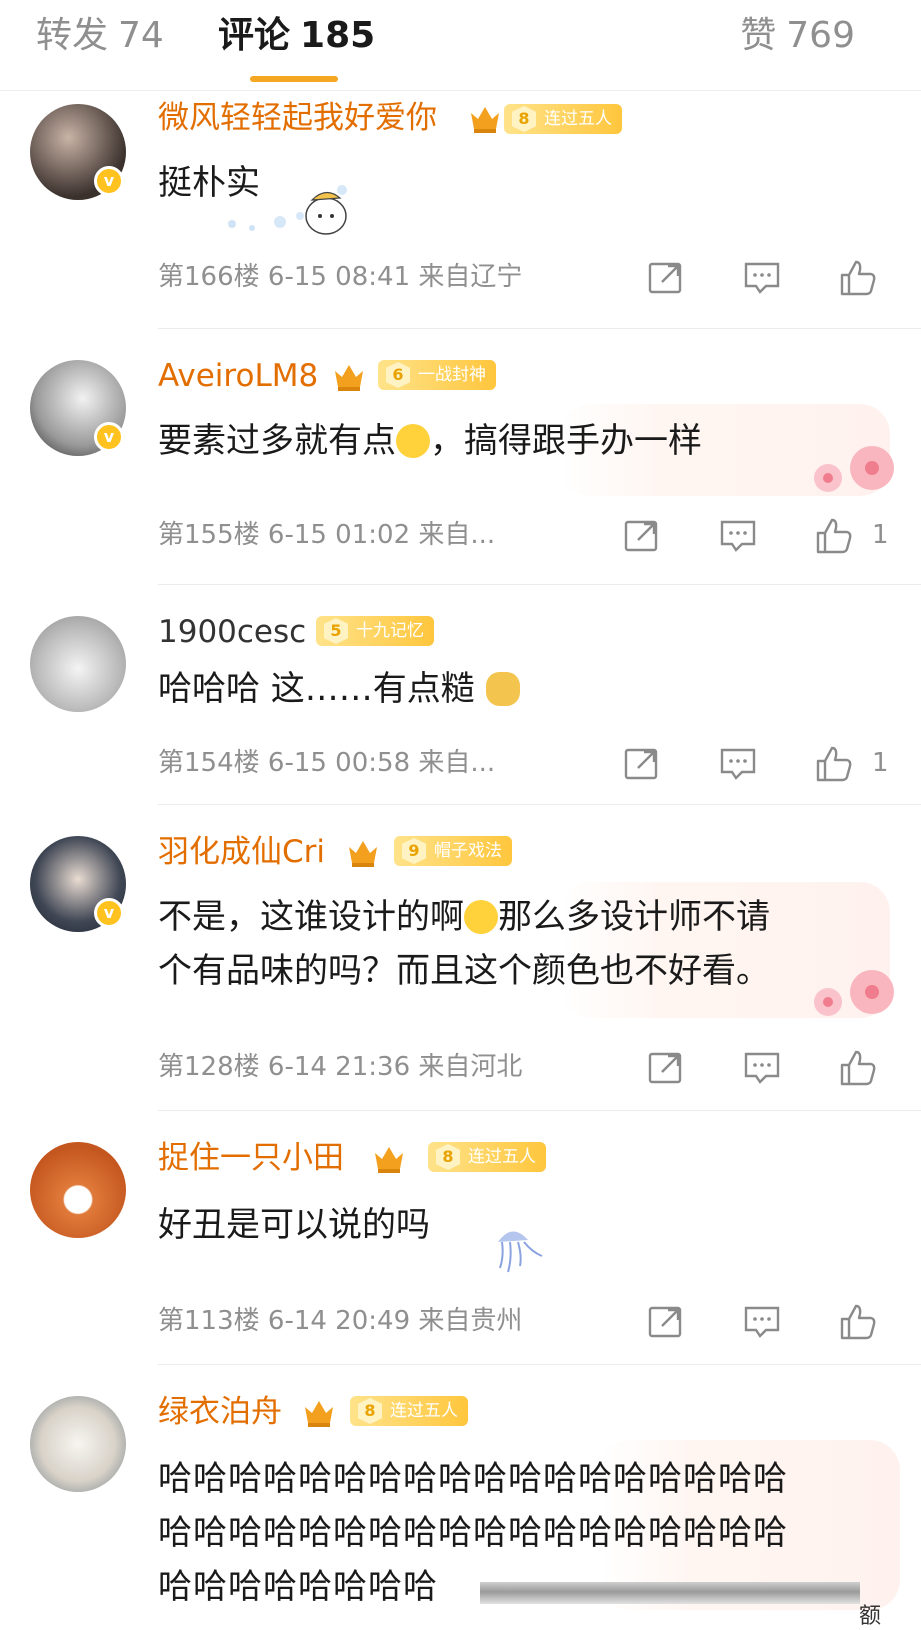  I want to click on comment-text-part: 不是，这谁设计的啊, so click(311, 917).